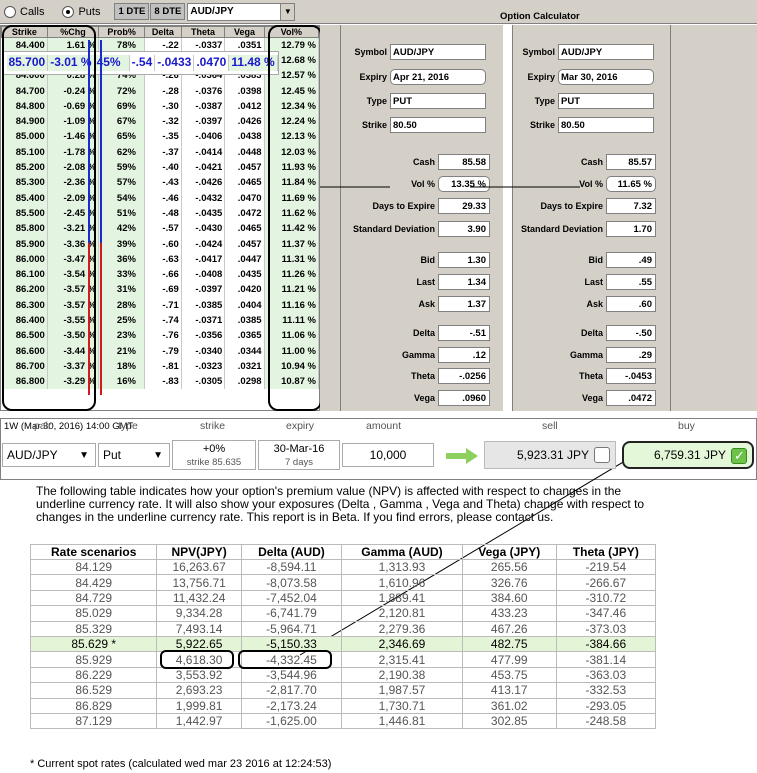  Describe the element at coordinates (203, 244) in the screenshot. I see `grid-cell: -.0424` at that location.